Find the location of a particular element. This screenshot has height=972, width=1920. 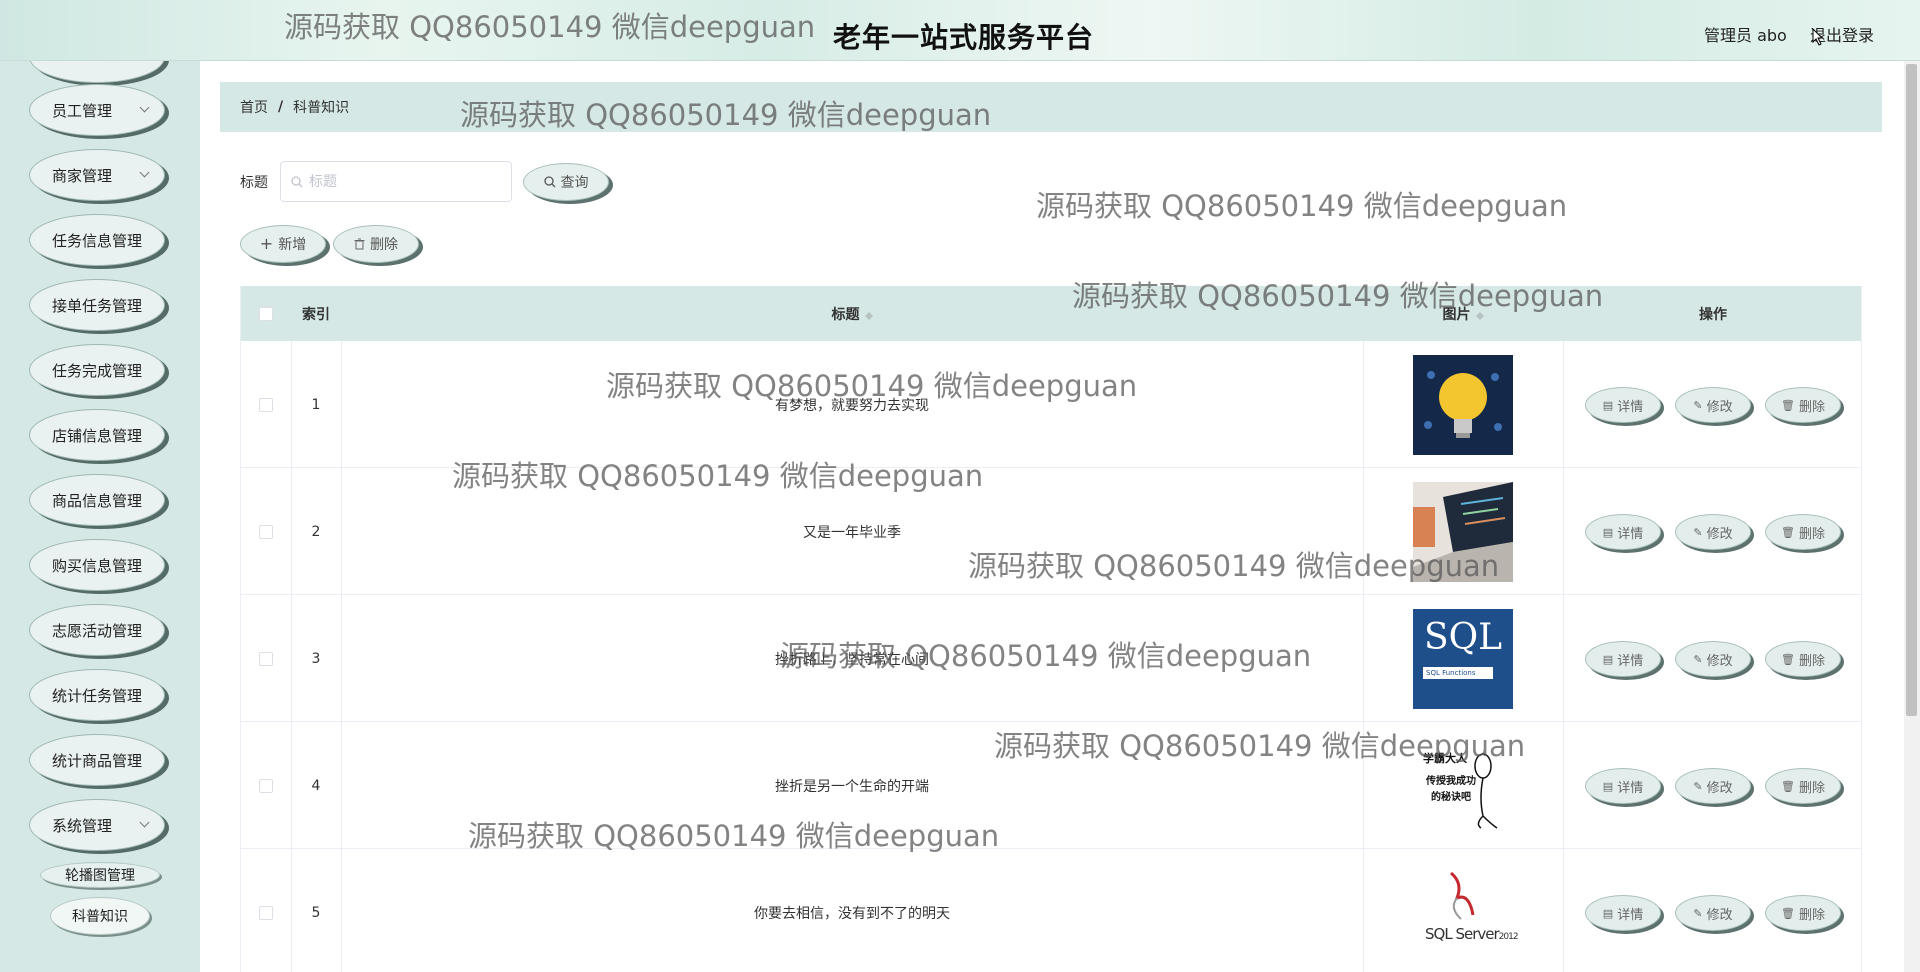

header-title: 标题 is located at coordinates (852, 313).